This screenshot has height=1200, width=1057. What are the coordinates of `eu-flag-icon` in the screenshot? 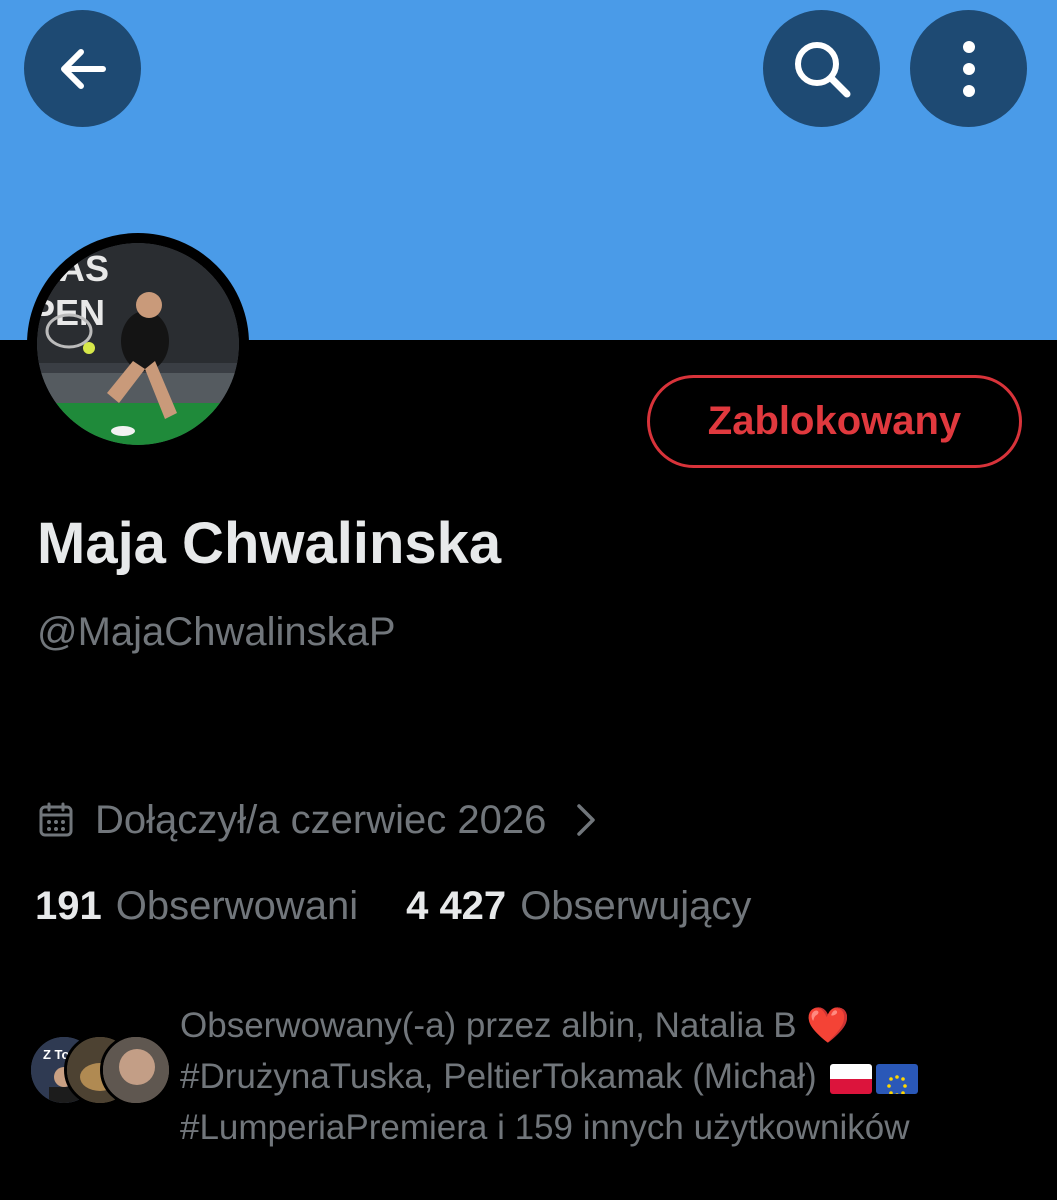 It's located at (897, 1078).